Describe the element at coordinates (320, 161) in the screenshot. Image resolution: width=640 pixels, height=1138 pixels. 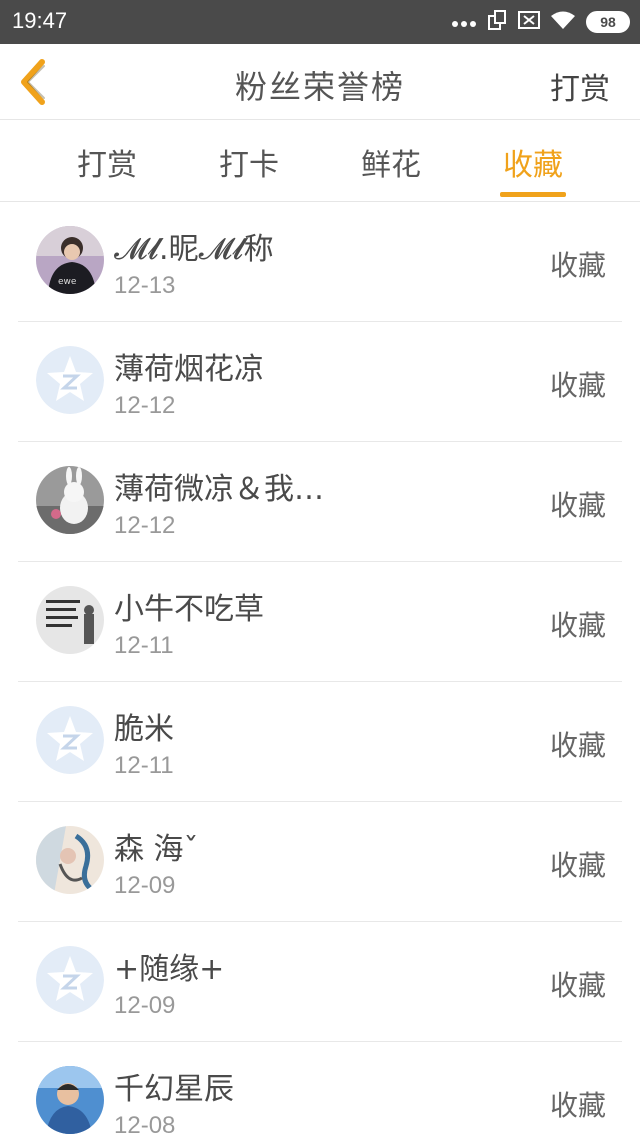
I see `tab-bar: 打赏 打卡 鲜花 收藏` at that location.